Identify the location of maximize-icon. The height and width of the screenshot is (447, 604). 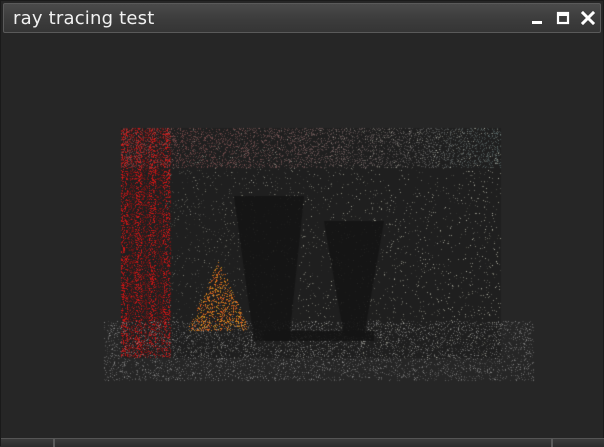
(563, 18).